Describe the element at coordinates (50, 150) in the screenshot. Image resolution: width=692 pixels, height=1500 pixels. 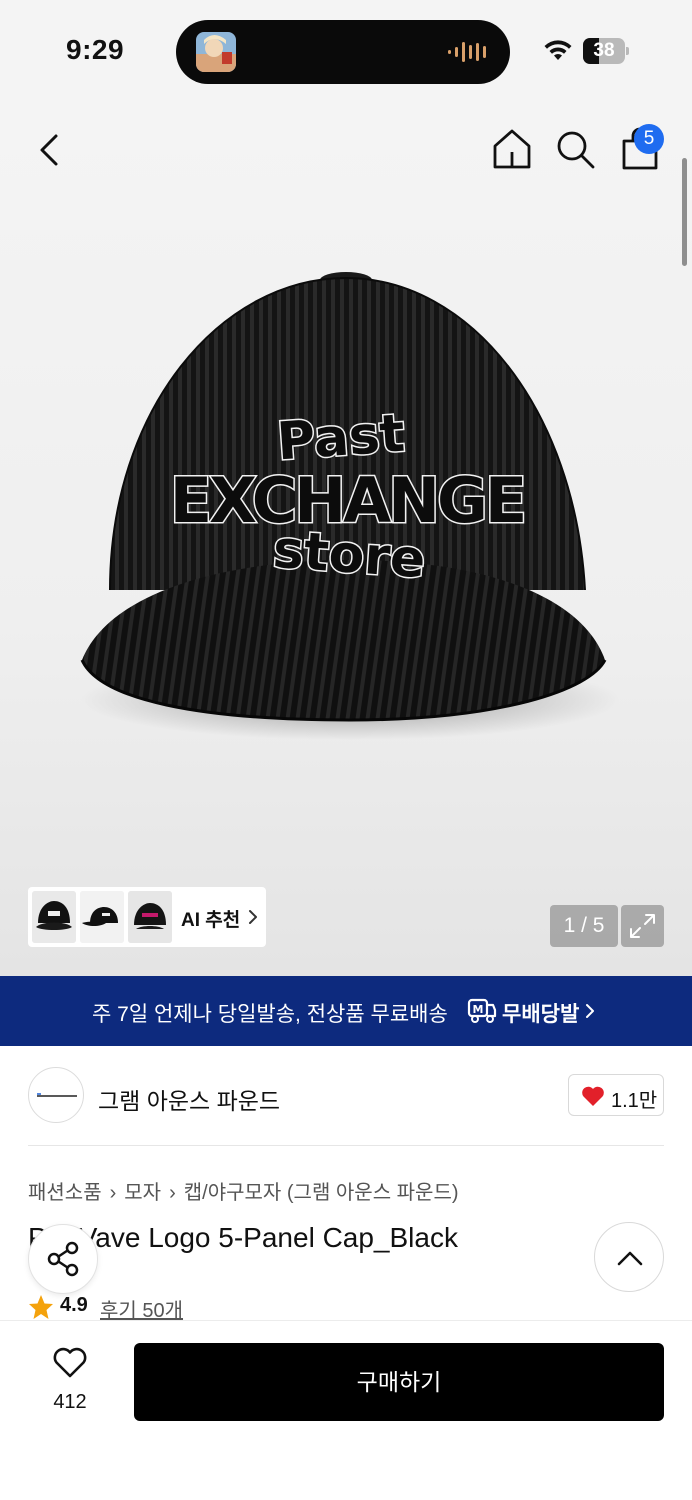
I see `back-arrow-icon` at that location.